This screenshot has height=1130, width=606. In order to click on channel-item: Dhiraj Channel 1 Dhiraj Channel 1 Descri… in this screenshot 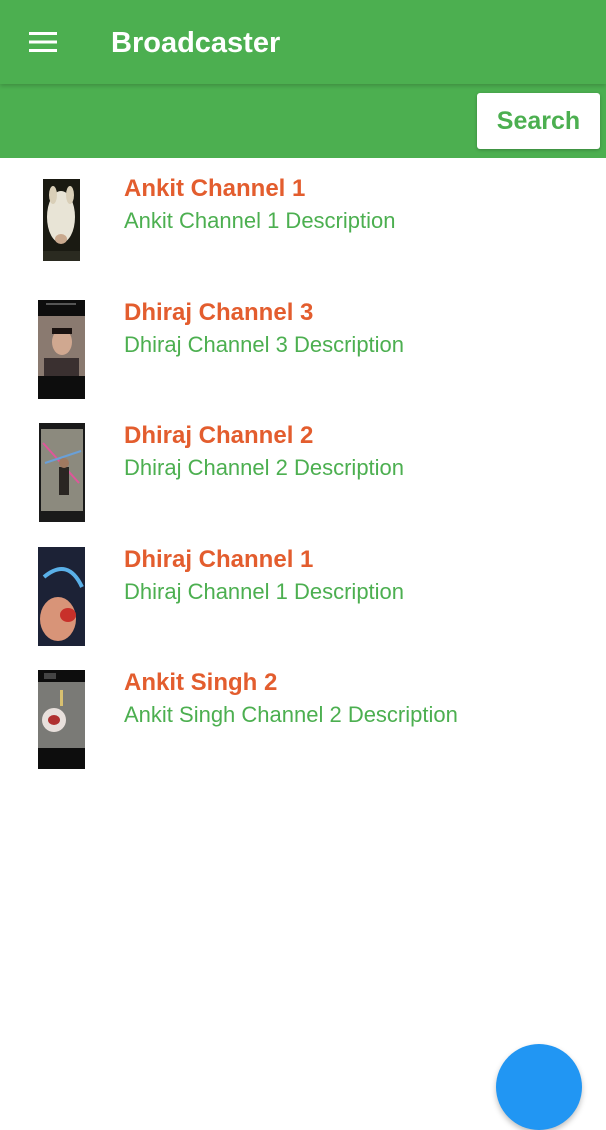, I will do `click(303, 591)`.